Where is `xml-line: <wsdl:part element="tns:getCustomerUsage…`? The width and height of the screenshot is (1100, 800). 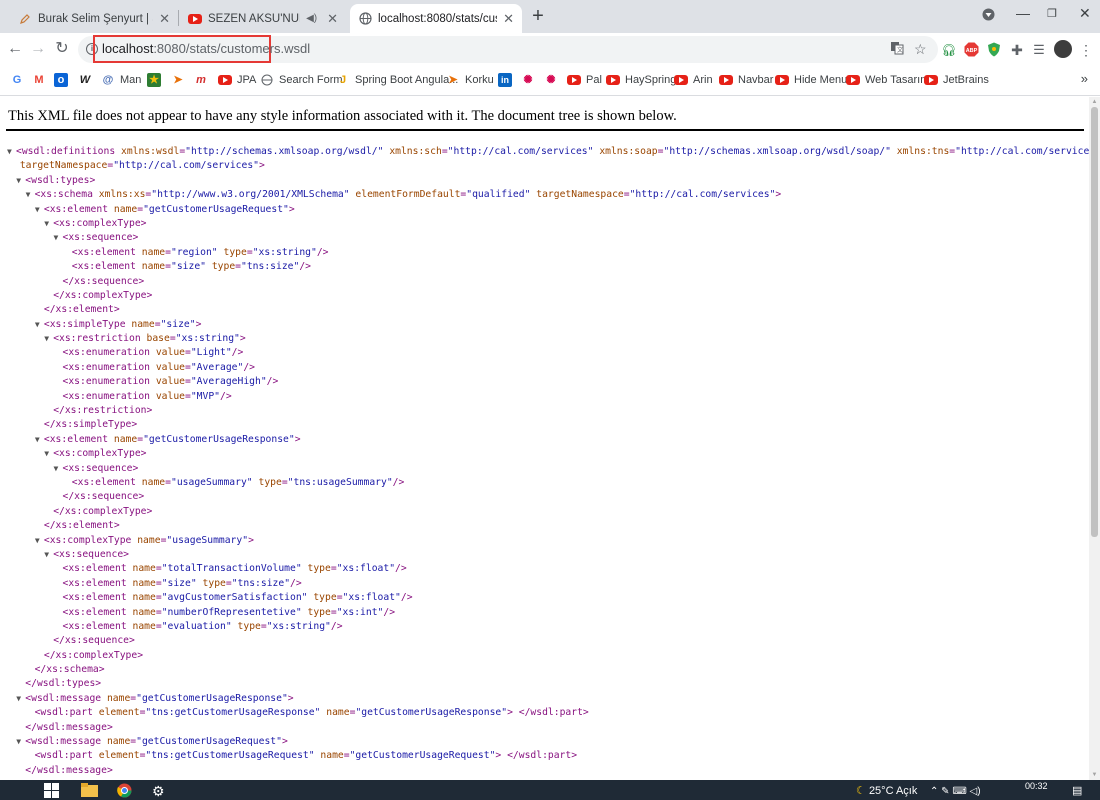 xml-line: <wsdl:part element="tns:getCustomerUsage… is located at coordinates (544, 756).